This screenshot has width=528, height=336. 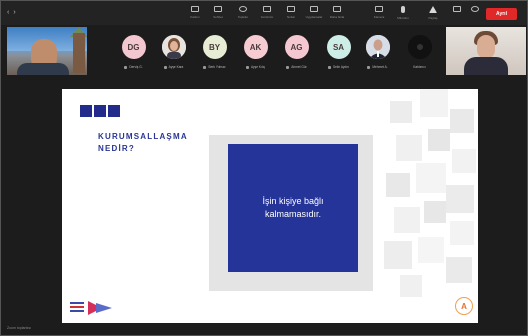 What do you see at coordinates (403, 13) in the screenshot?
I see `mic-button: Mikrofon` at bounding box center [403, 13].